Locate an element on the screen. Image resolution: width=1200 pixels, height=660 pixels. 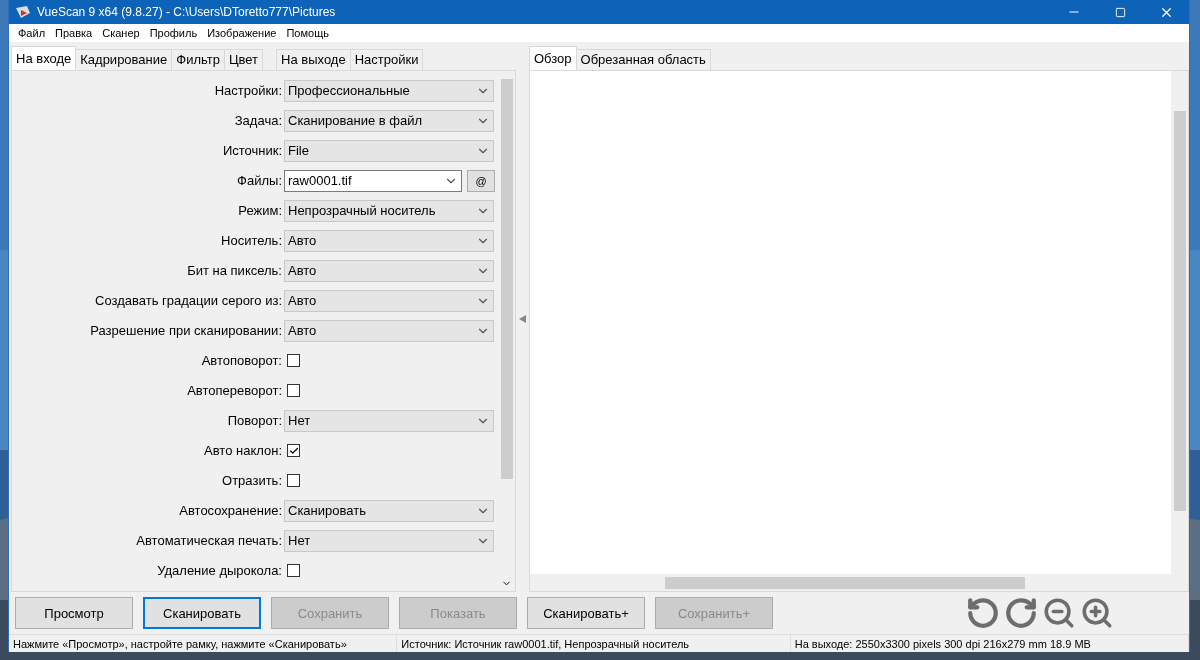
scanner-icon is located at coordinates (23, 12).